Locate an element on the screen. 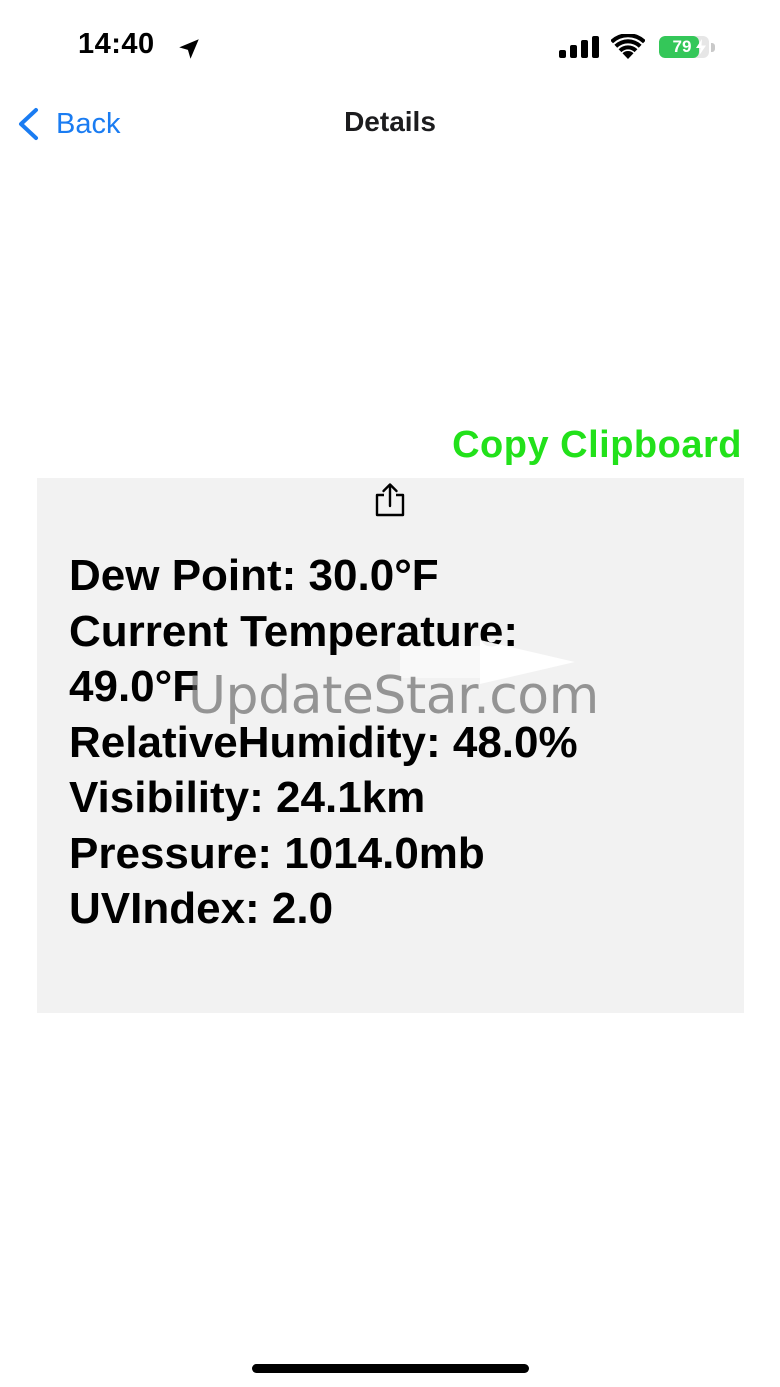 Image resolution: width=780 pixels, height=1387 pixels. chevron-left-icon is located at coordinates (28, 124).